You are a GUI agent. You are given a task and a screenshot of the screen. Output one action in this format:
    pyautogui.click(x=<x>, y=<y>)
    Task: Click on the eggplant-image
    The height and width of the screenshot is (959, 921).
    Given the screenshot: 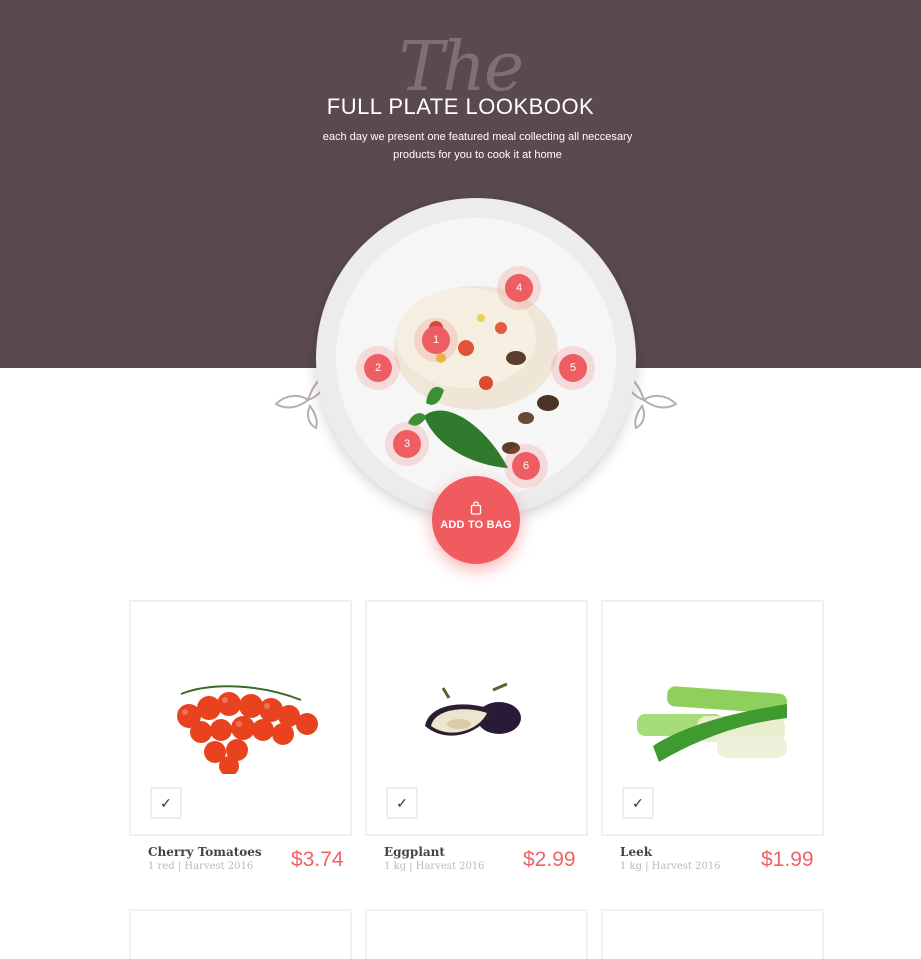 What is the action you would take?
    pyautogui.click(x=473, y=709)
    